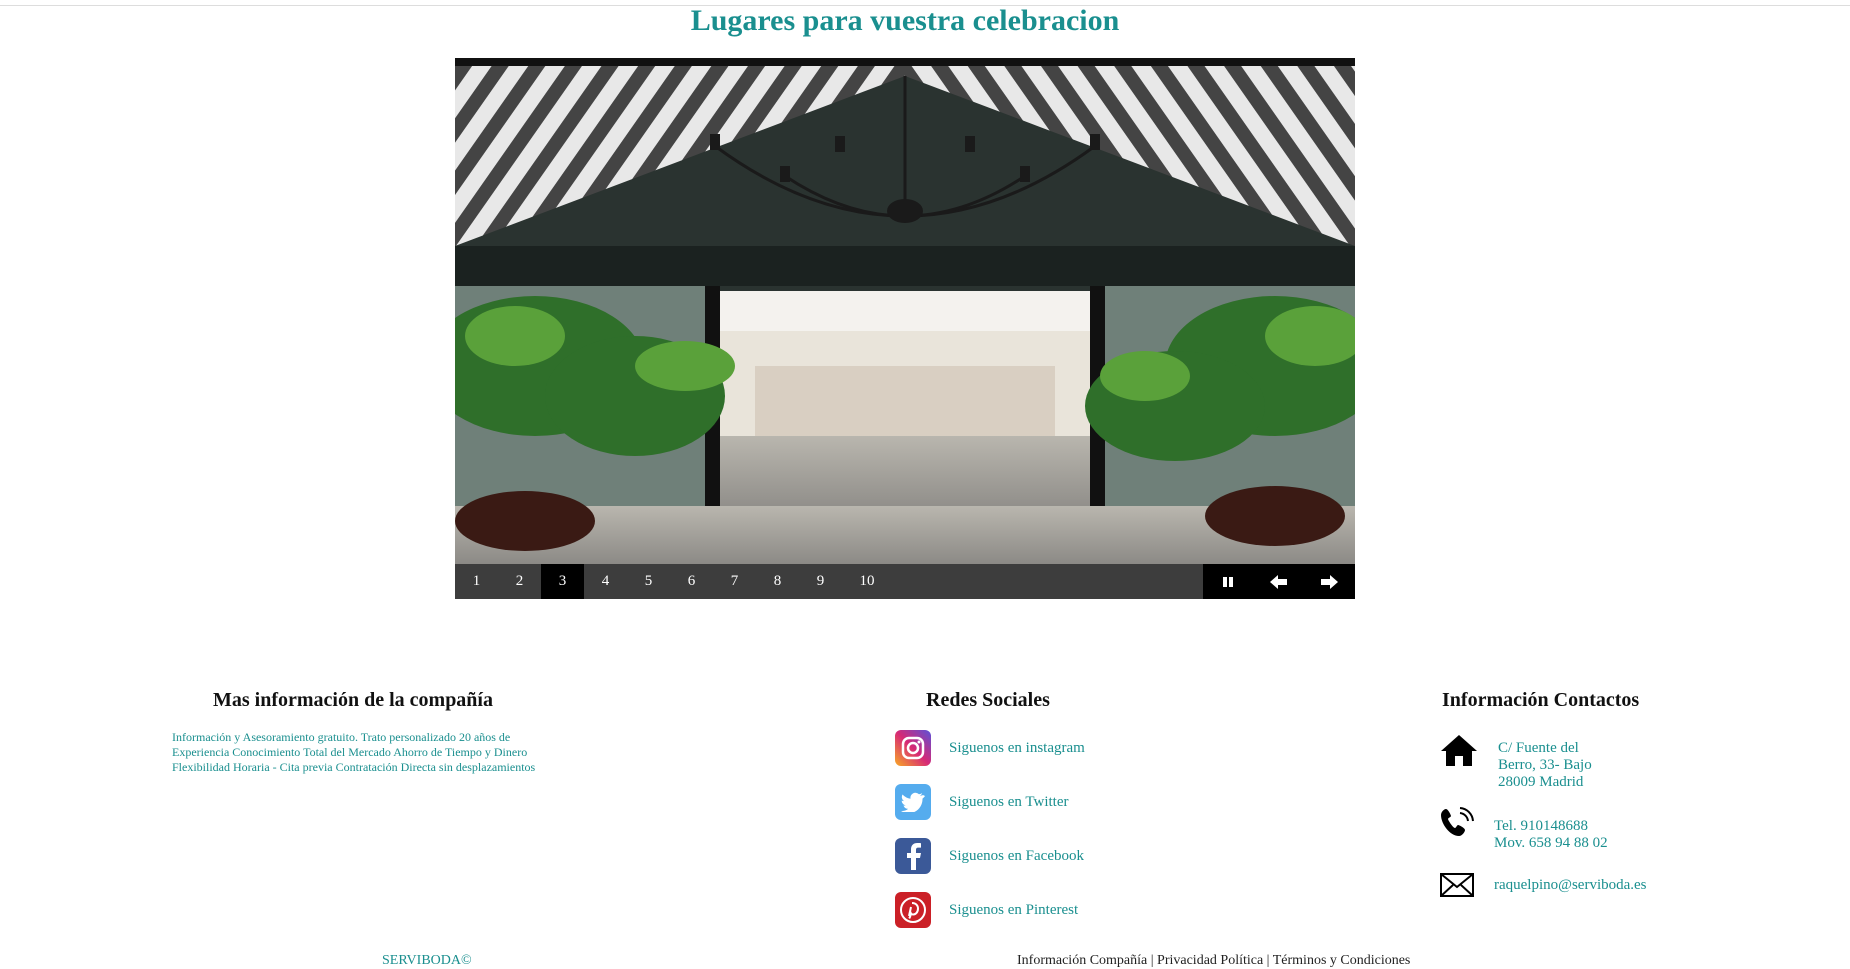 The height and width of the screenshot is (969, 1850). Describe the element at coordinates (1457, 885) in the screenshot. I see `mail-icon` at that location.